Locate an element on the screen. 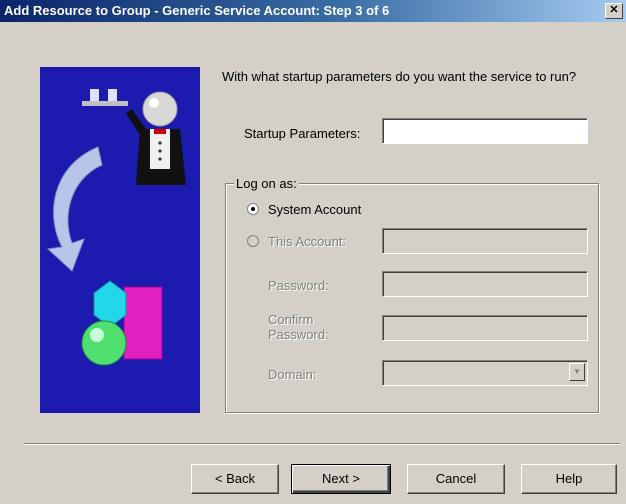 This screenshot has width=626, height=504. this-account-radio is located at coordinates (253, 241).